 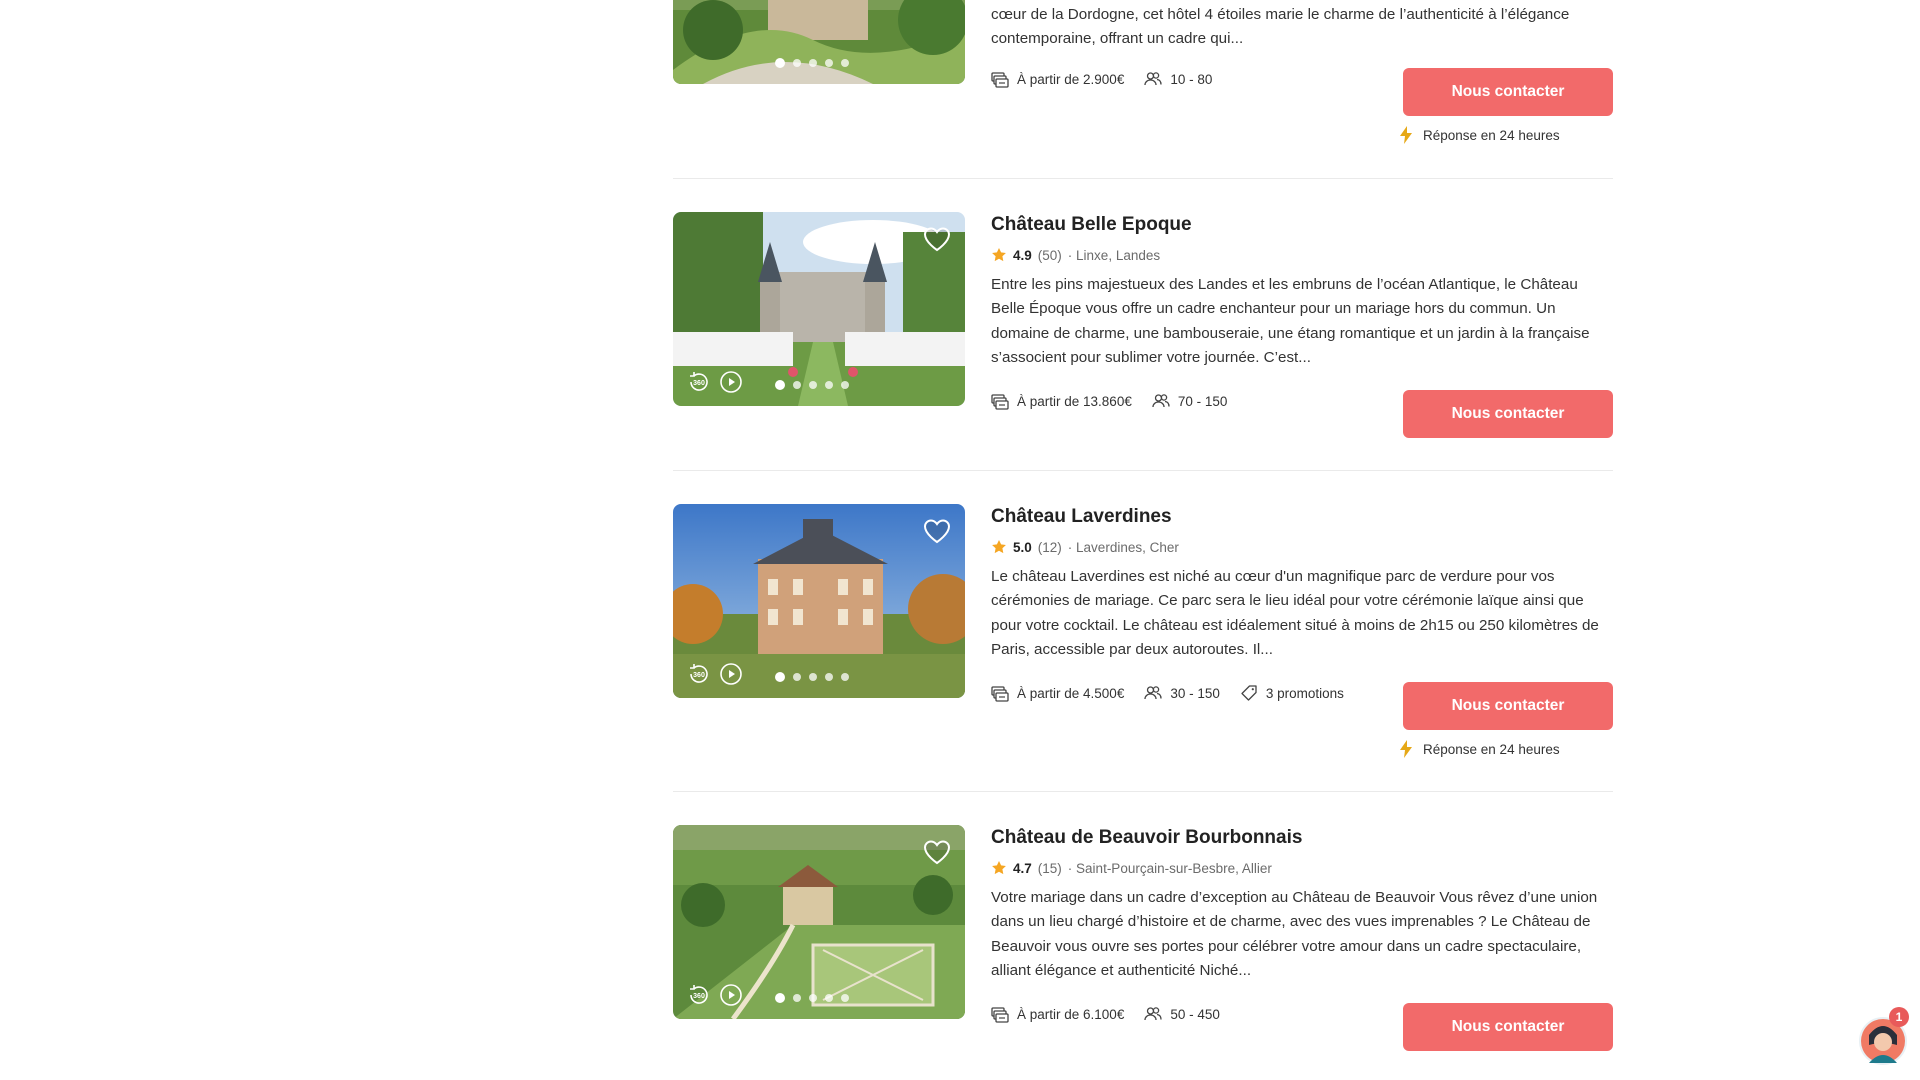 What do you see at coordinates (1304, 693) in the screenshot?
I see `promotions-text: 3 promotions` at bounding box center [1304, 693].